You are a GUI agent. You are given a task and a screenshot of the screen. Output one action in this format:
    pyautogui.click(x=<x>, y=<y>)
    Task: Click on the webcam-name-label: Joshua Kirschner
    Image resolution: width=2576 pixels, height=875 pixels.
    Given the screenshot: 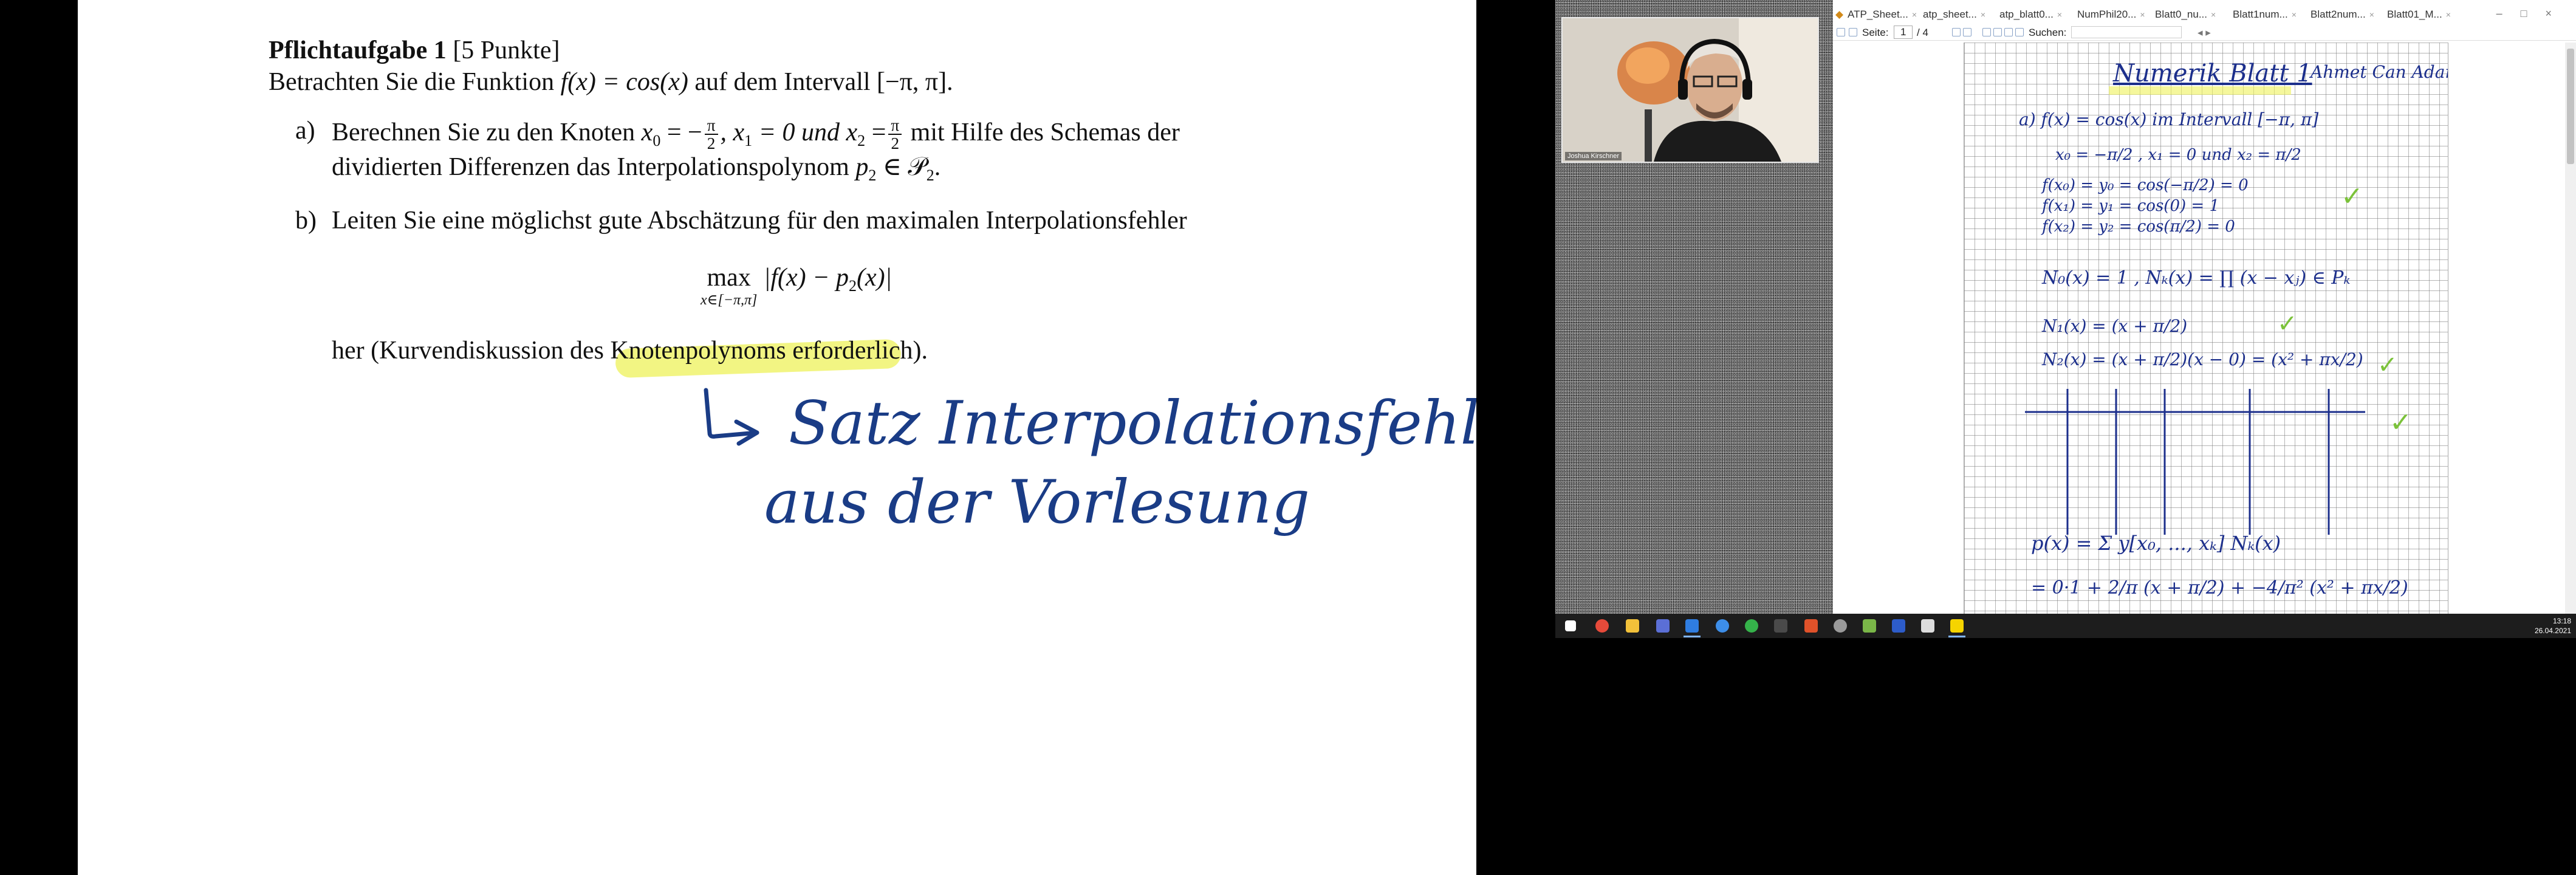 What is the action you would take?
    pyautogui.click(x=1593, y=156)
    